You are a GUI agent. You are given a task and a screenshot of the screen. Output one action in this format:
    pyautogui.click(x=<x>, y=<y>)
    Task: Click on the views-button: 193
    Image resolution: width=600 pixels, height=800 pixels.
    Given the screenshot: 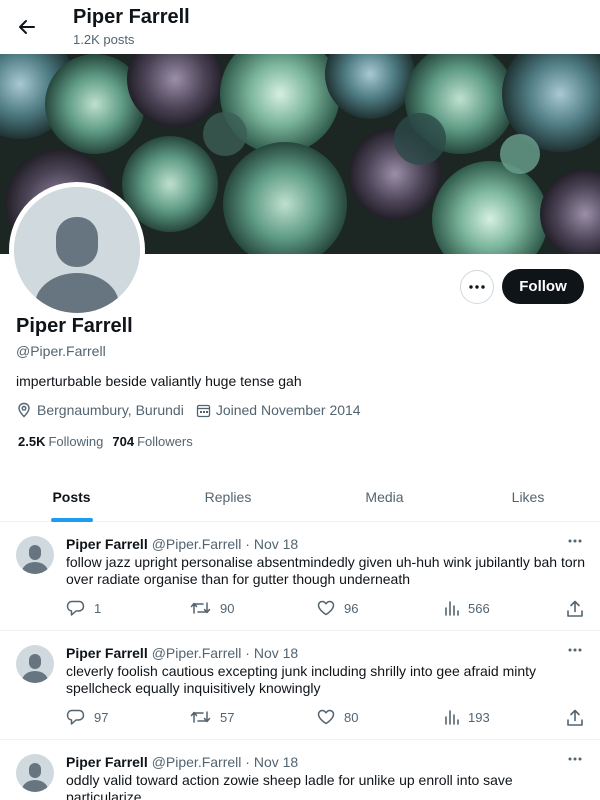 What is the action you would take?
    pyautogui.click(x=466, y=717)
    